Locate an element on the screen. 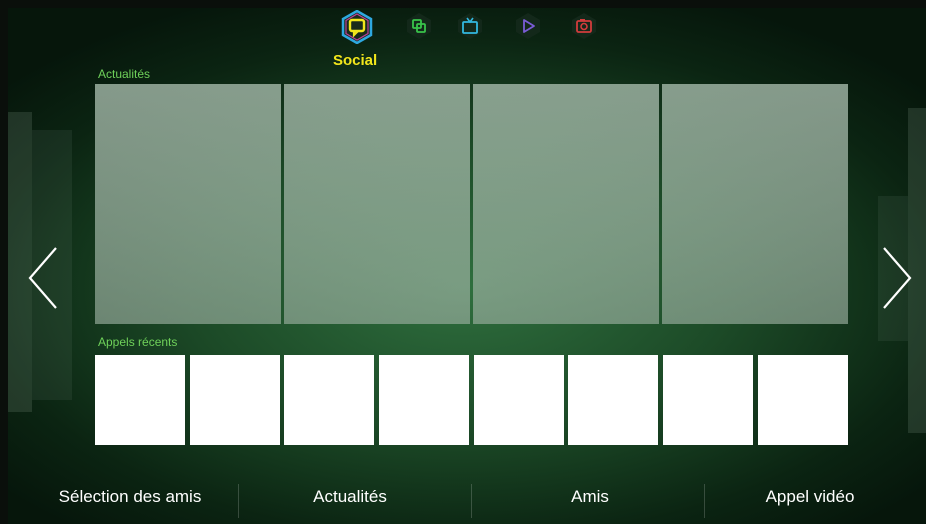 The image size is (926, 524). camera-icon is located at coordinates (584, 26).